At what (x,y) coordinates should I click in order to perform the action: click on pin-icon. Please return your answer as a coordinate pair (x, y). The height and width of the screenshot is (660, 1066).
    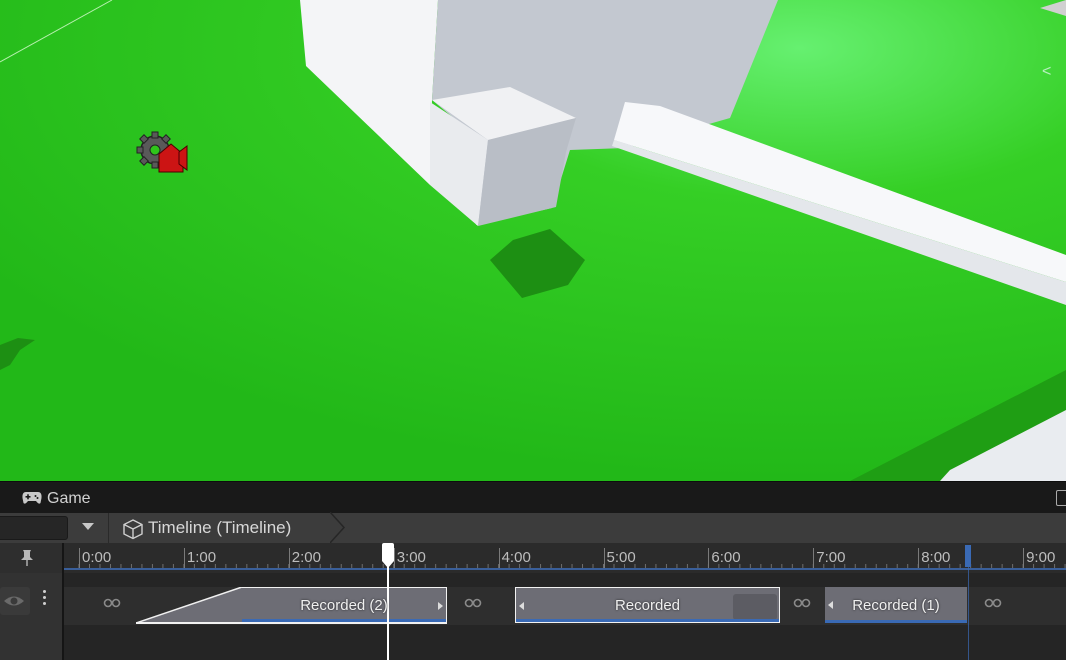
    Looking at the image, I should click on (27, 560).